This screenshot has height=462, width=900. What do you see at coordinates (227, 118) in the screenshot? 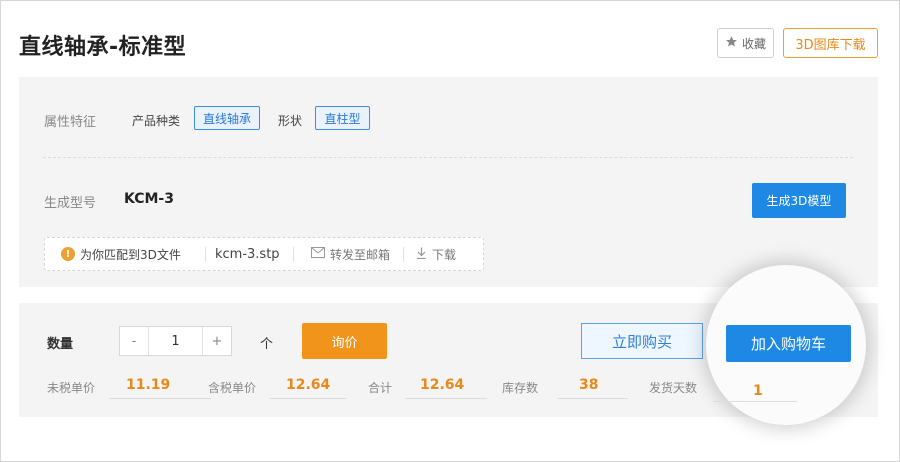
I see `product-type-tag: 直线轴承` at bounding box center [227, 118].